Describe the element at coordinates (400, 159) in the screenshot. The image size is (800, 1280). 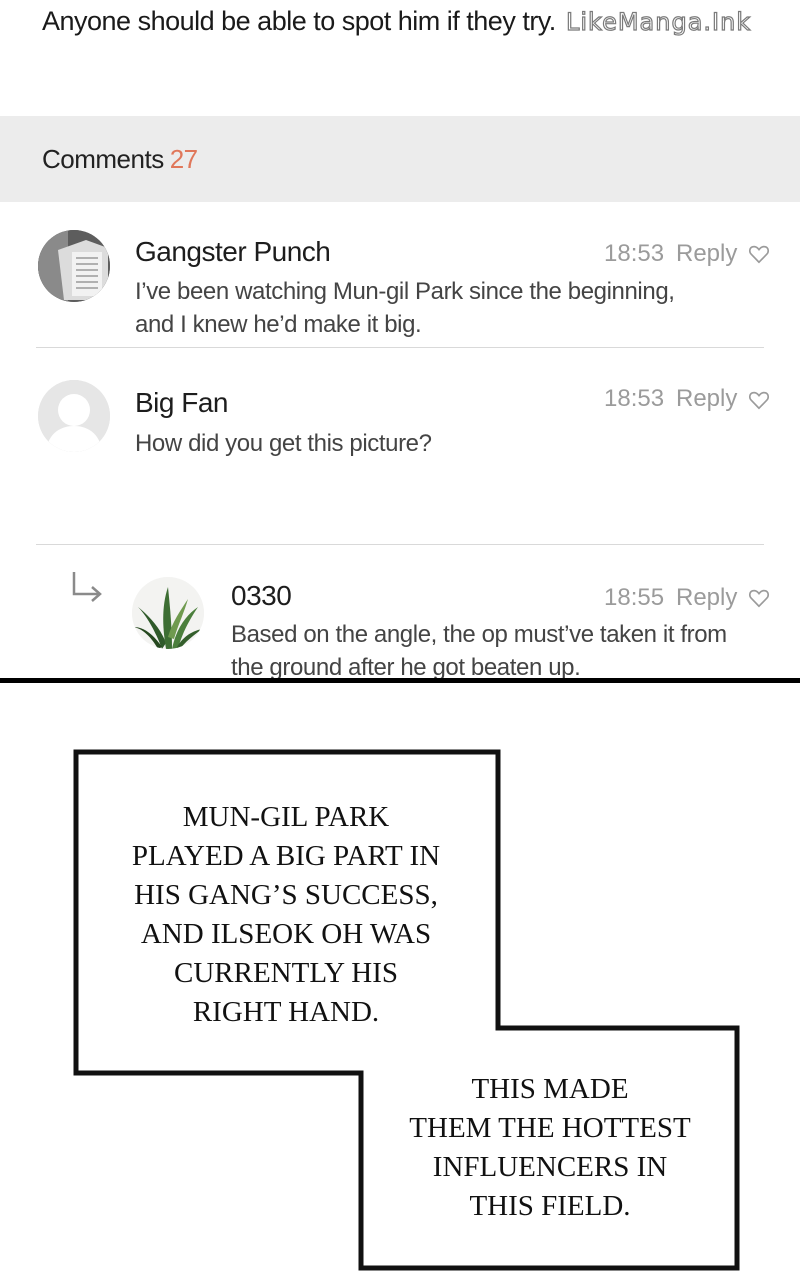
I see `comments-header: Comments 27` at that location.